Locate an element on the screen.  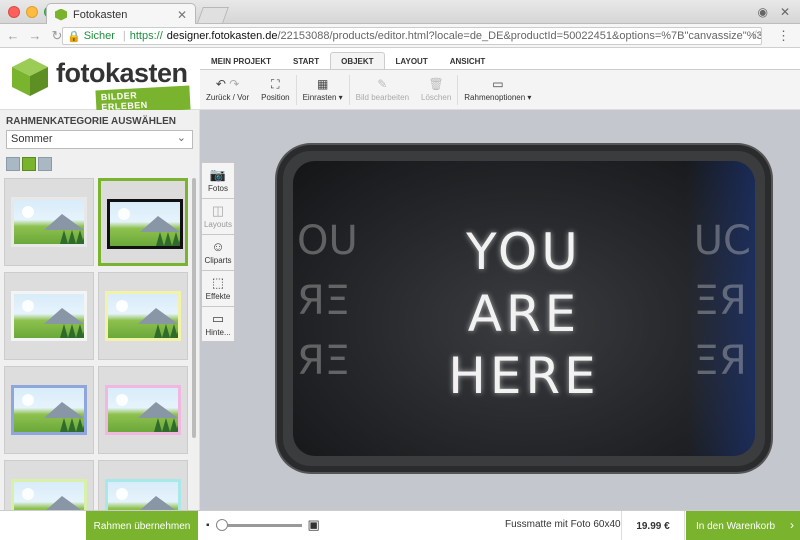
large-view-icon is located at coordinates (13, 164).